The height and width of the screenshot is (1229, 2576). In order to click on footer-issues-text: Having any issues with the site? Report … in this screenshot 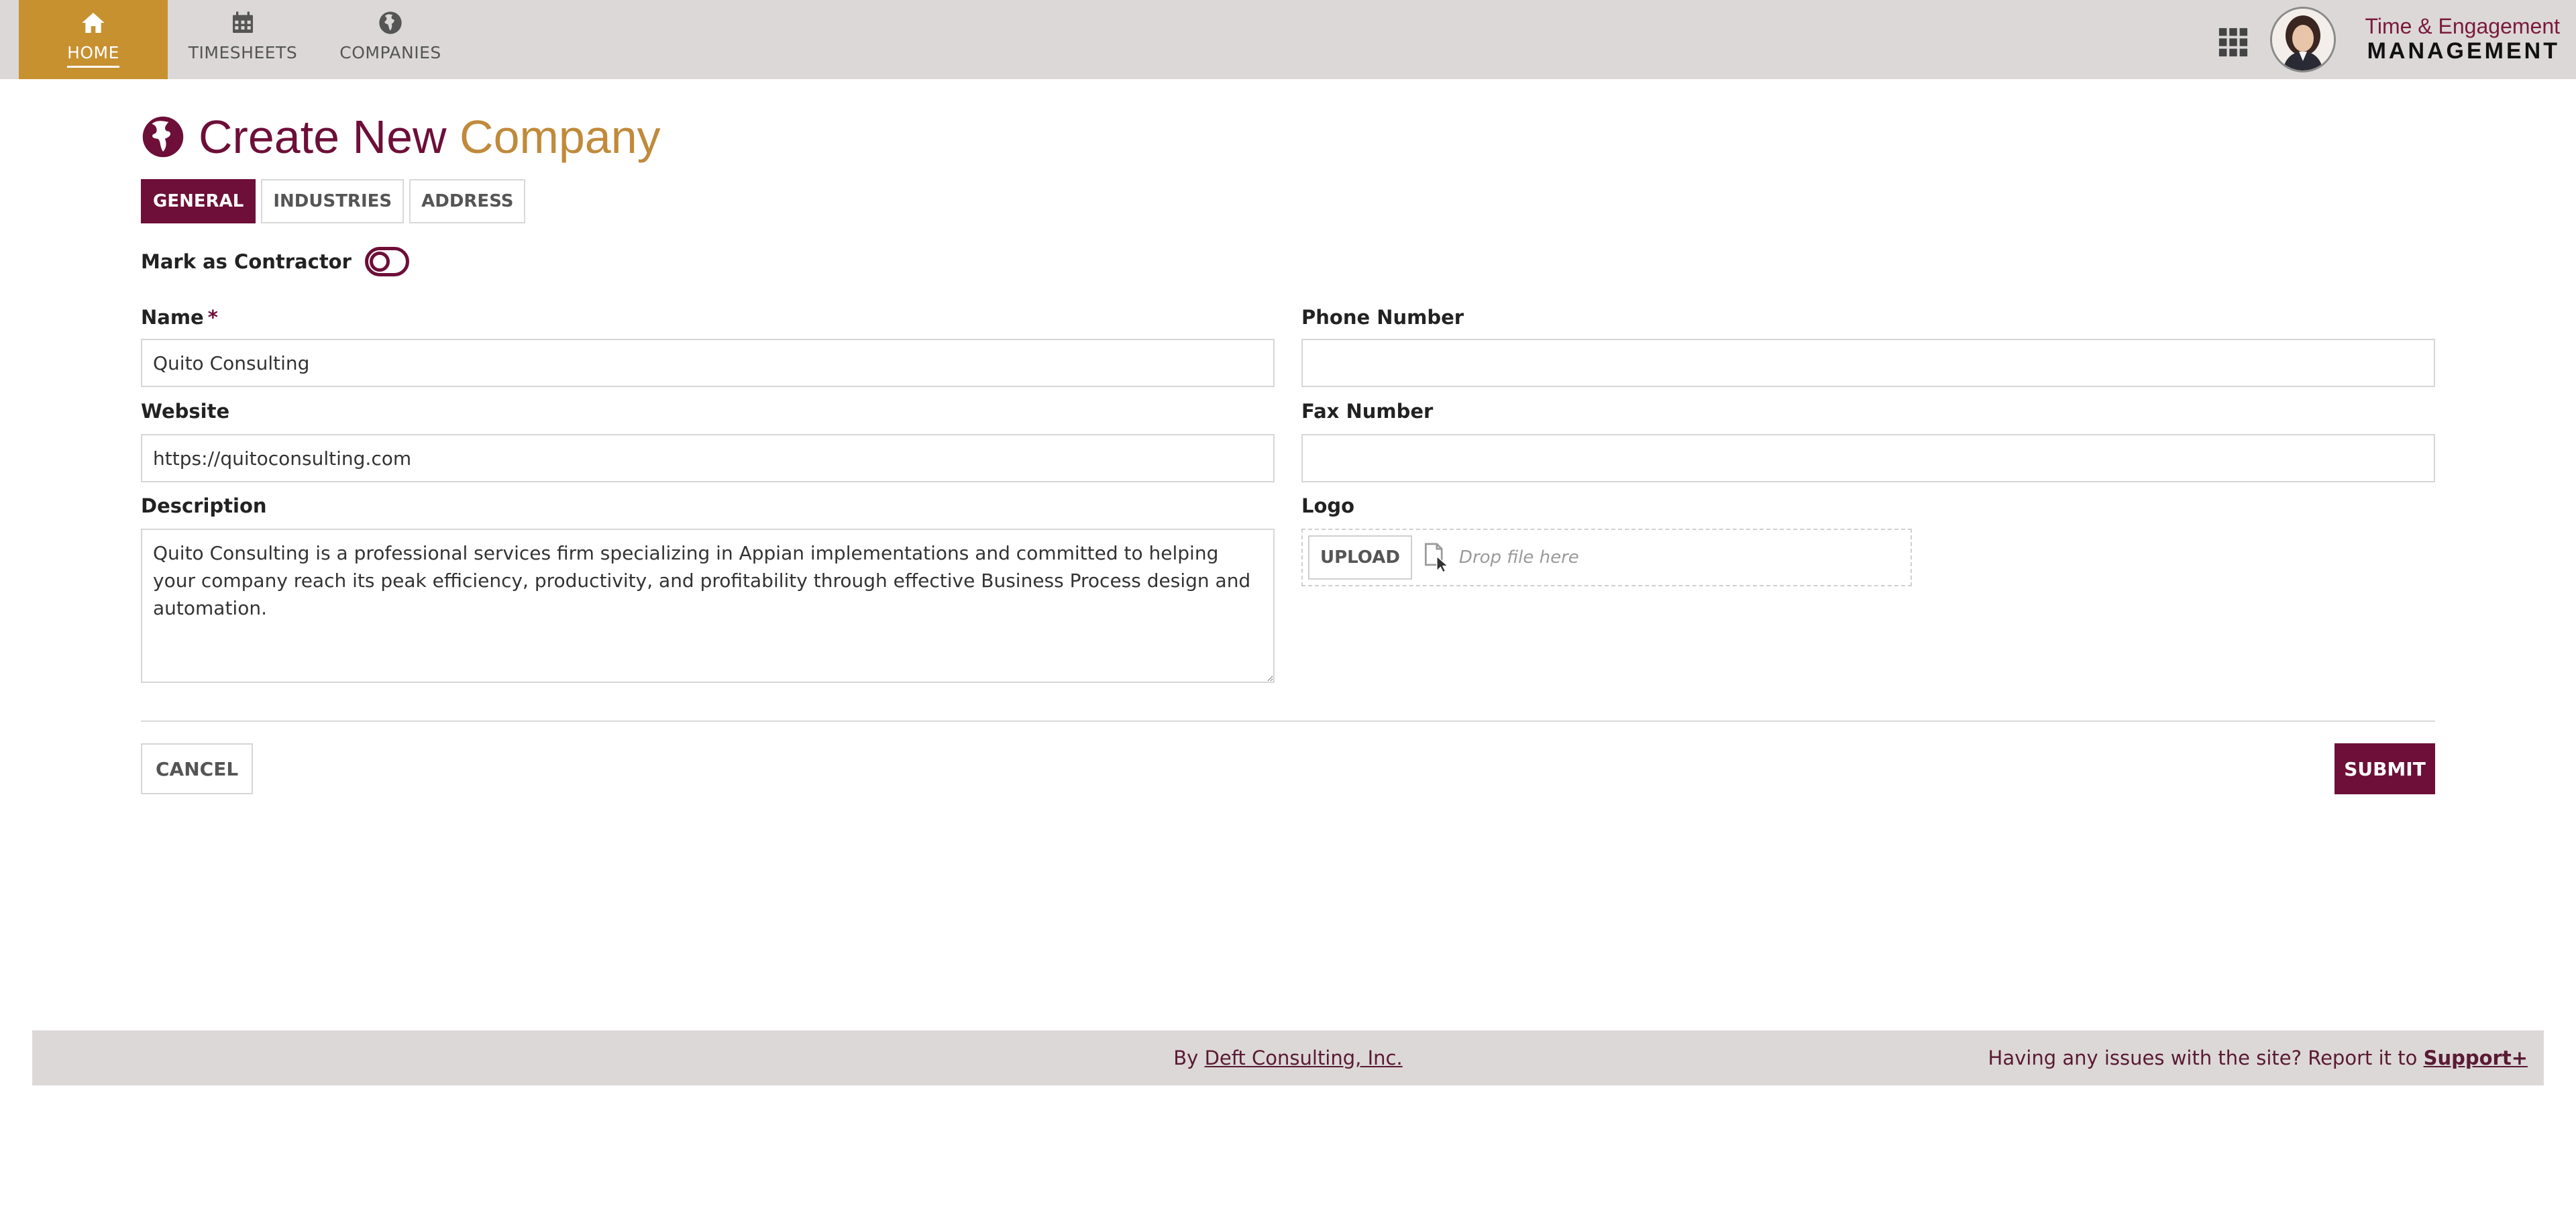, I will do `click(2203, 1058)`.